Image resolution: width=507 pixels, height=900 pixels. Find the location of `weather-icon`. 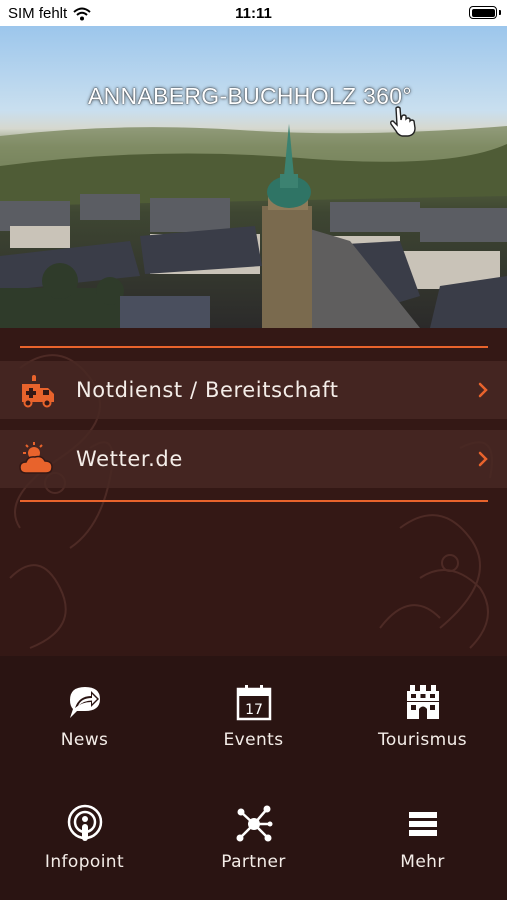

weather-icon is located at coordinates (36, 458).